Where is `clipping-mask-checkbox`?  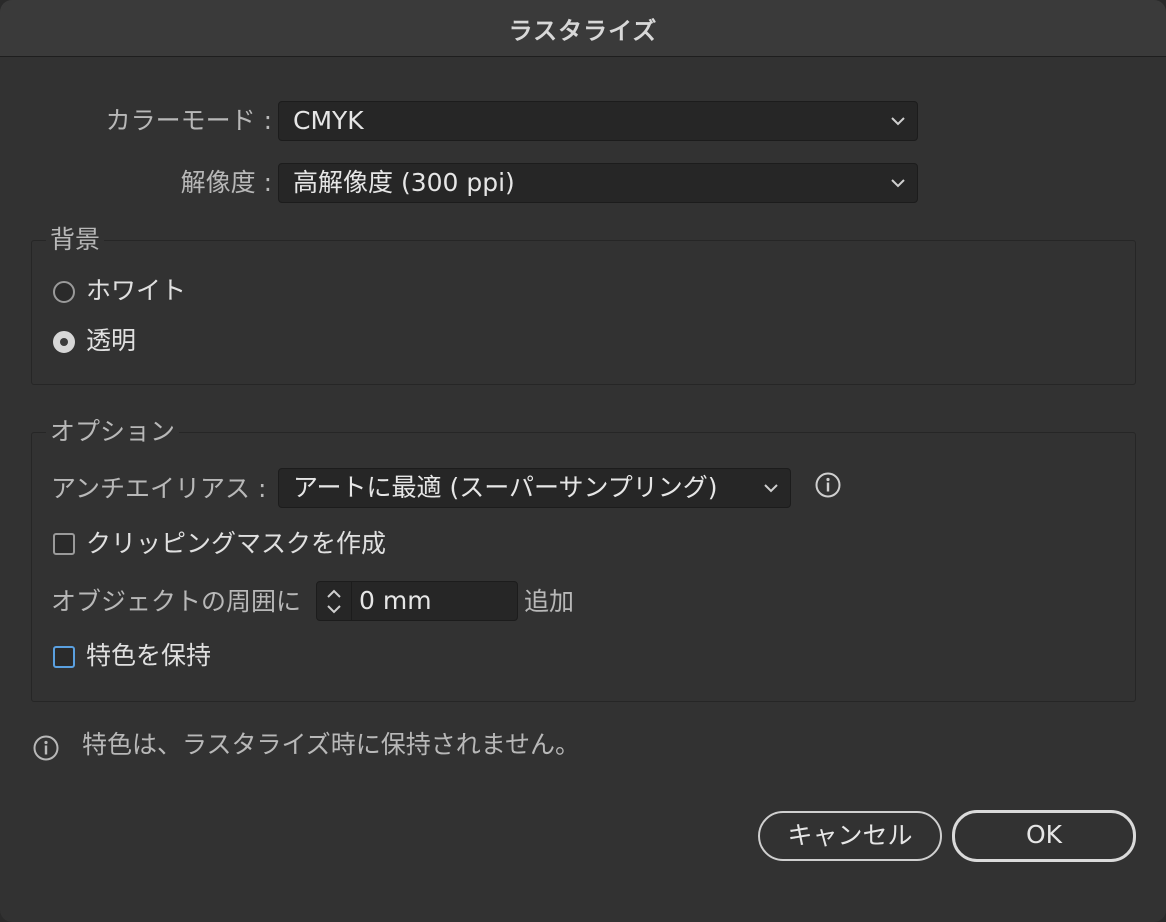 clipping-mask-checkbox is located at coordinates (64, 544).